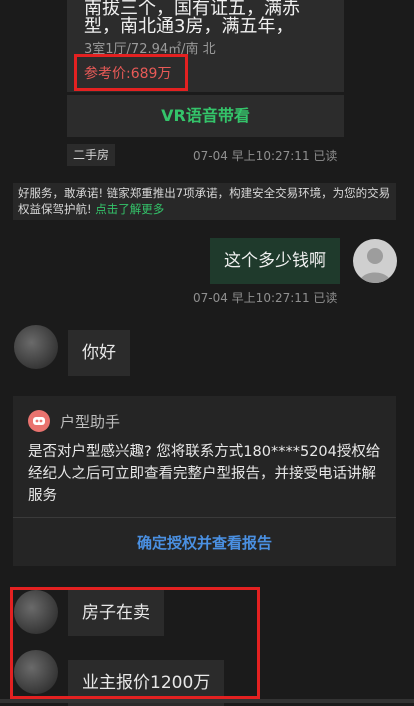 The height and width of the screenshot is (706, 414). What do you see at coordinates (99, 353) in the screenshot?
I see `agent-message-hello: 你好` at bounding box center [99, 353].